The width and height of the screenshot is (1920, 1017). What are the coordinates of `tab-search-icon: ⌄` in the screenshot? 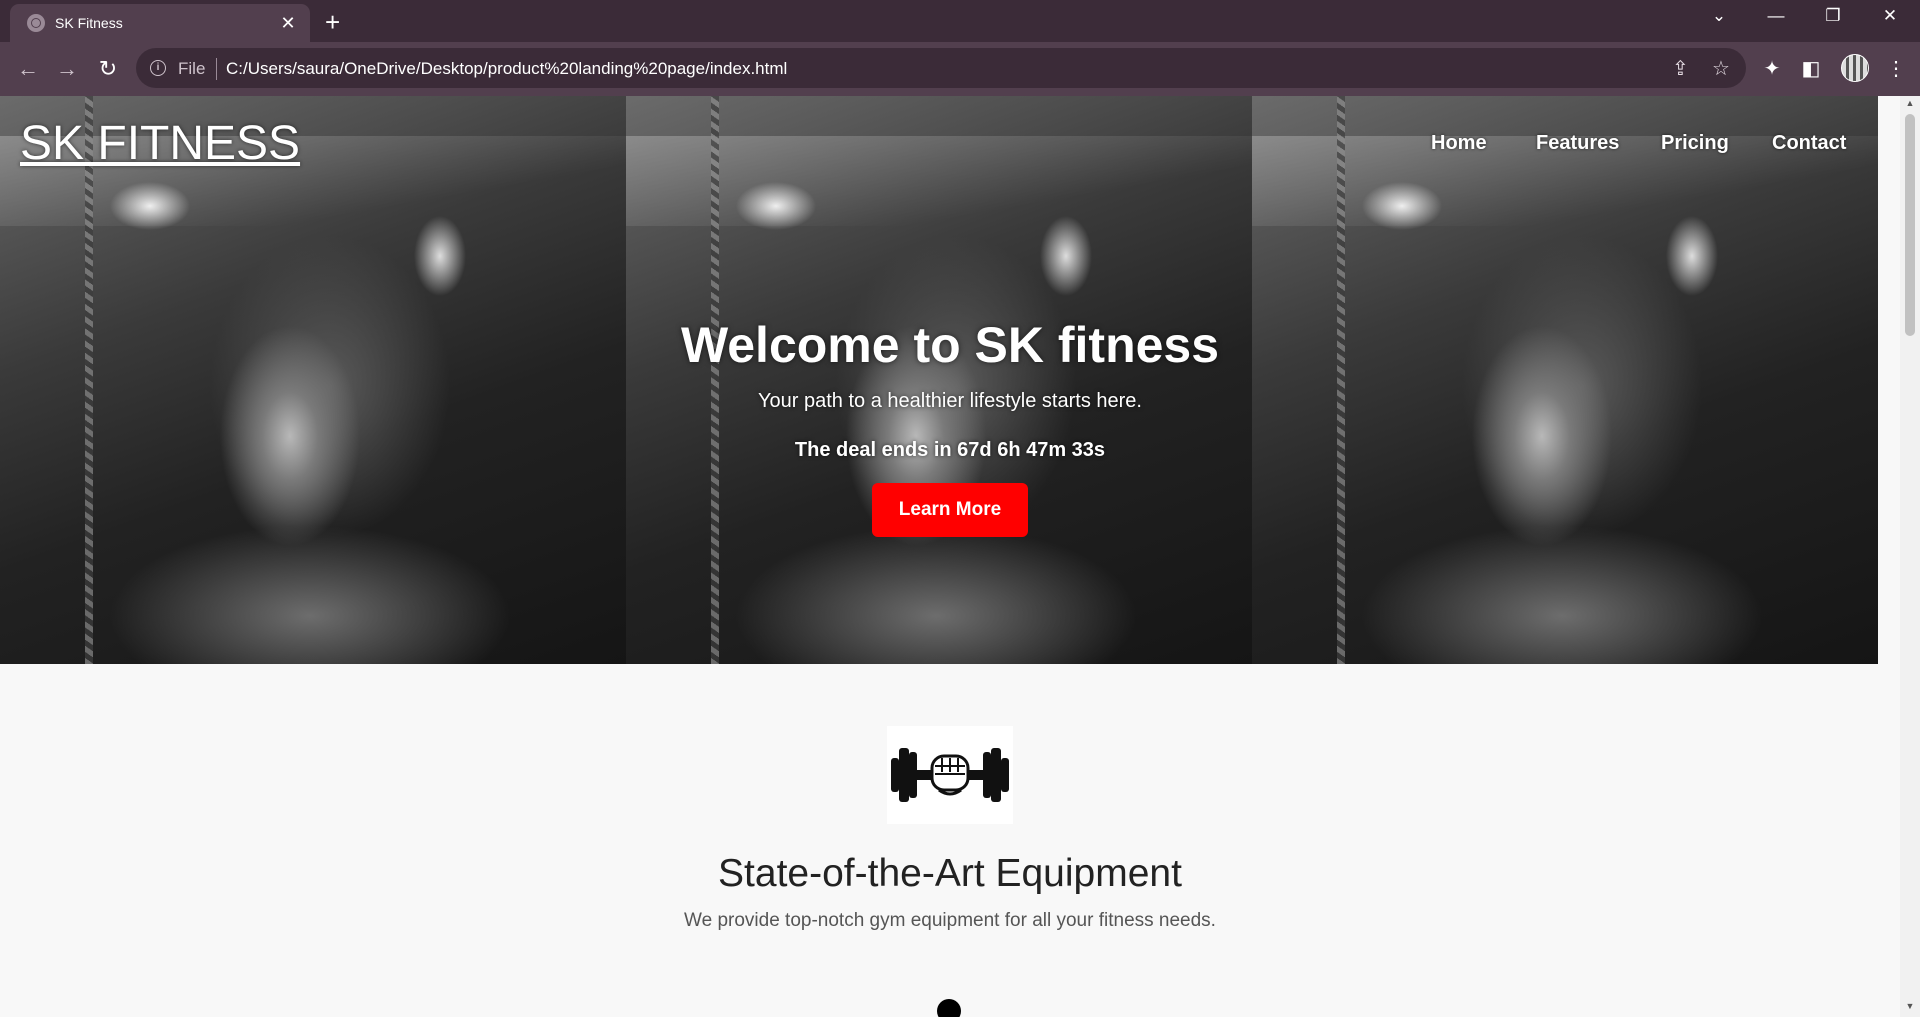 It's located at (1719, 16).